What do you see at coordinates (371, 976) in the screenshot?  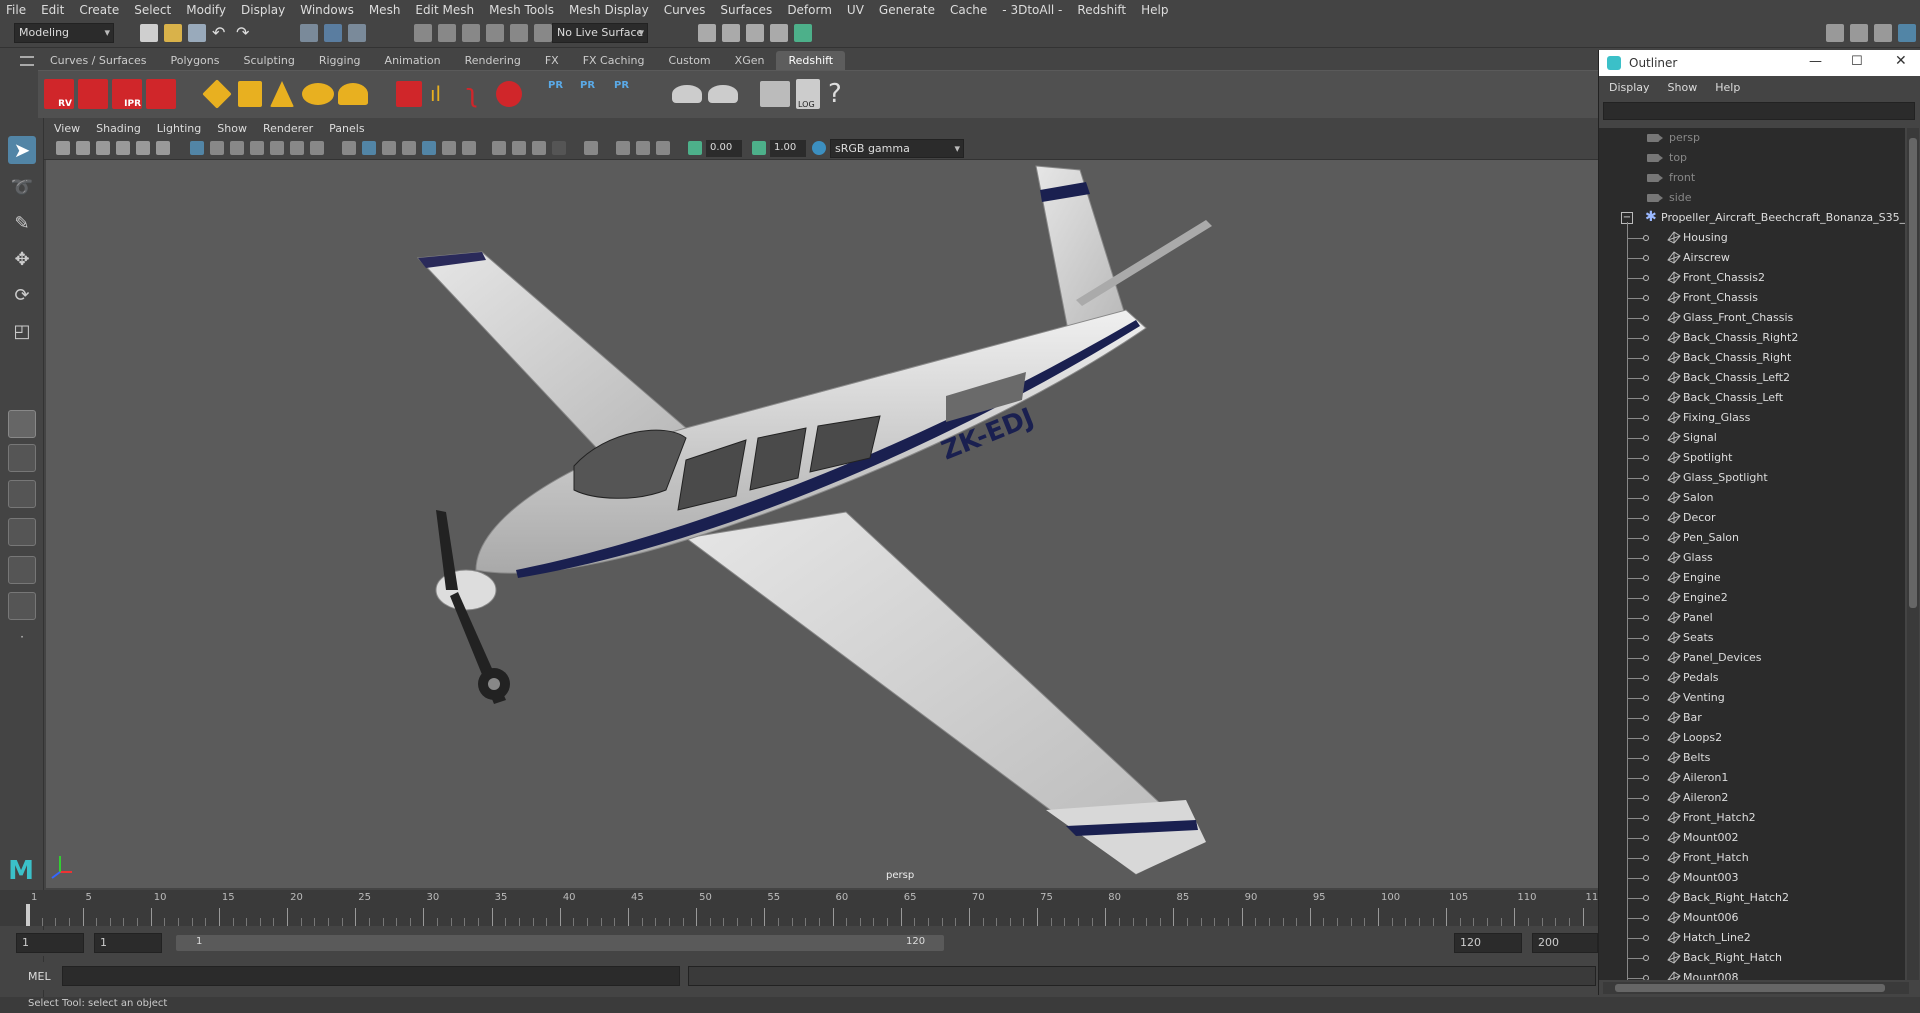 I see `mel-input` at bounding box center [371, 976].